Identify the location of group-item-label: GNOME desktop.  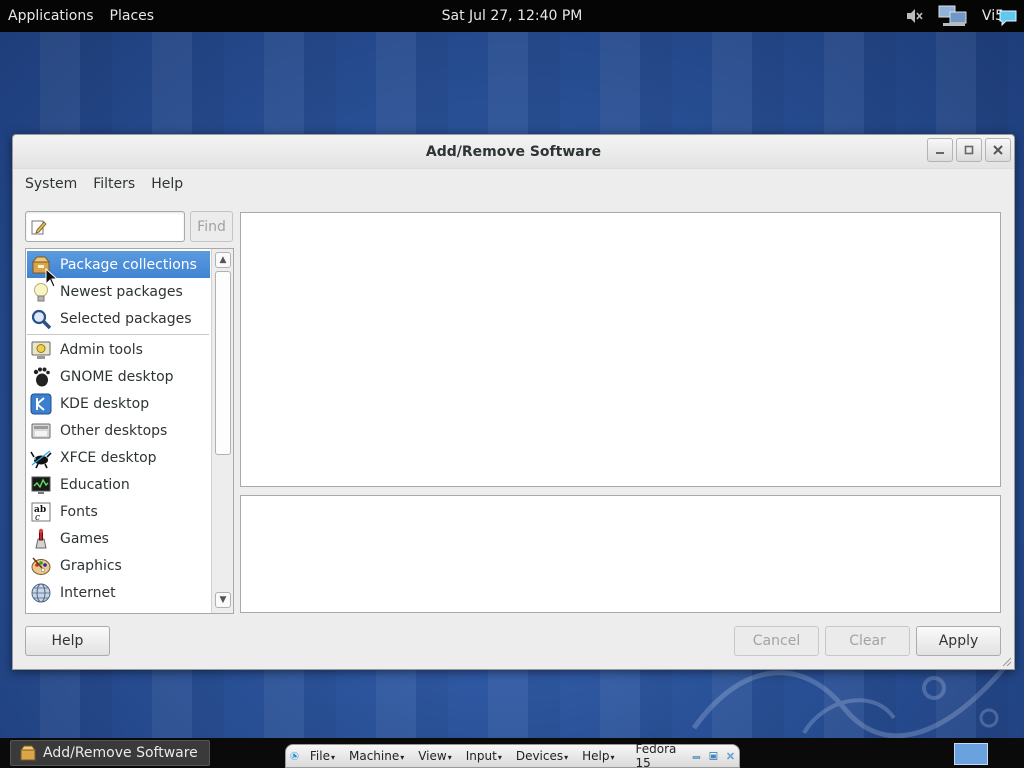
(117, 376).